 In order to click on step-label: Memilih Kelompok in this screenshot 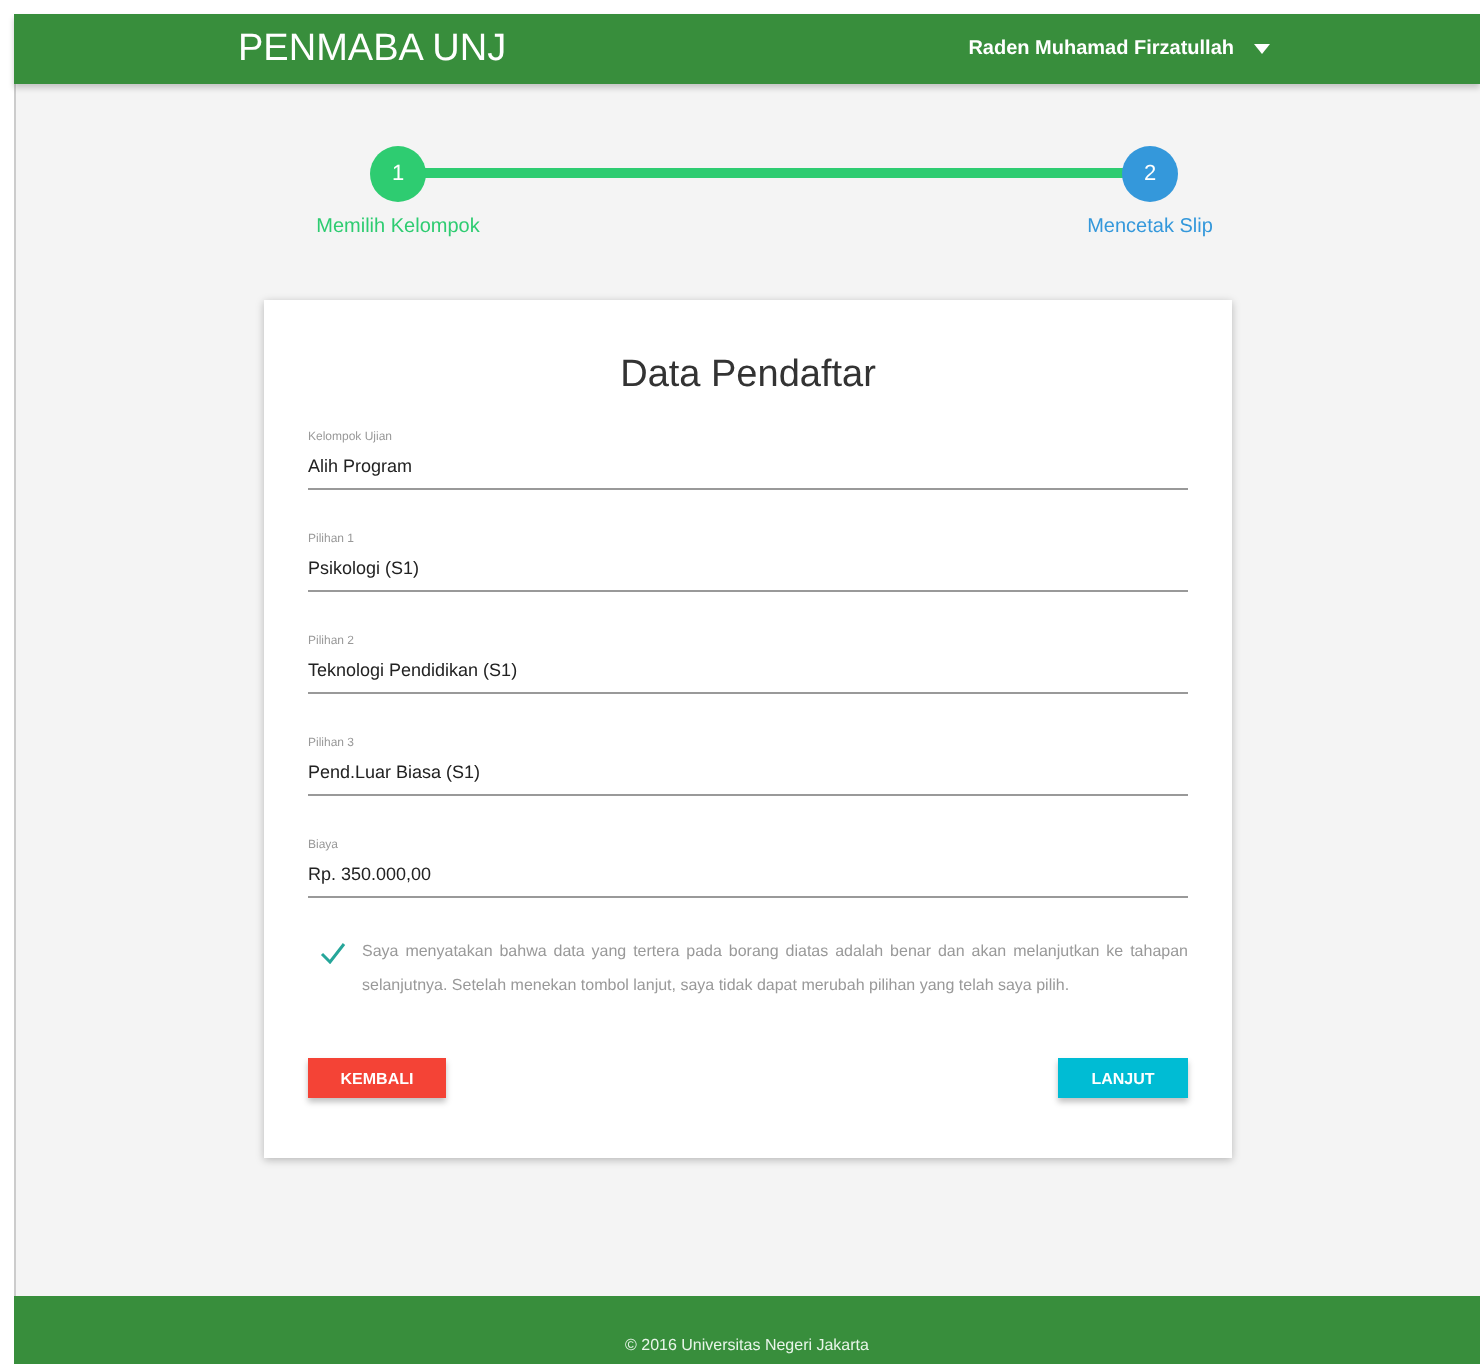, I will do `click(398, 227)`.